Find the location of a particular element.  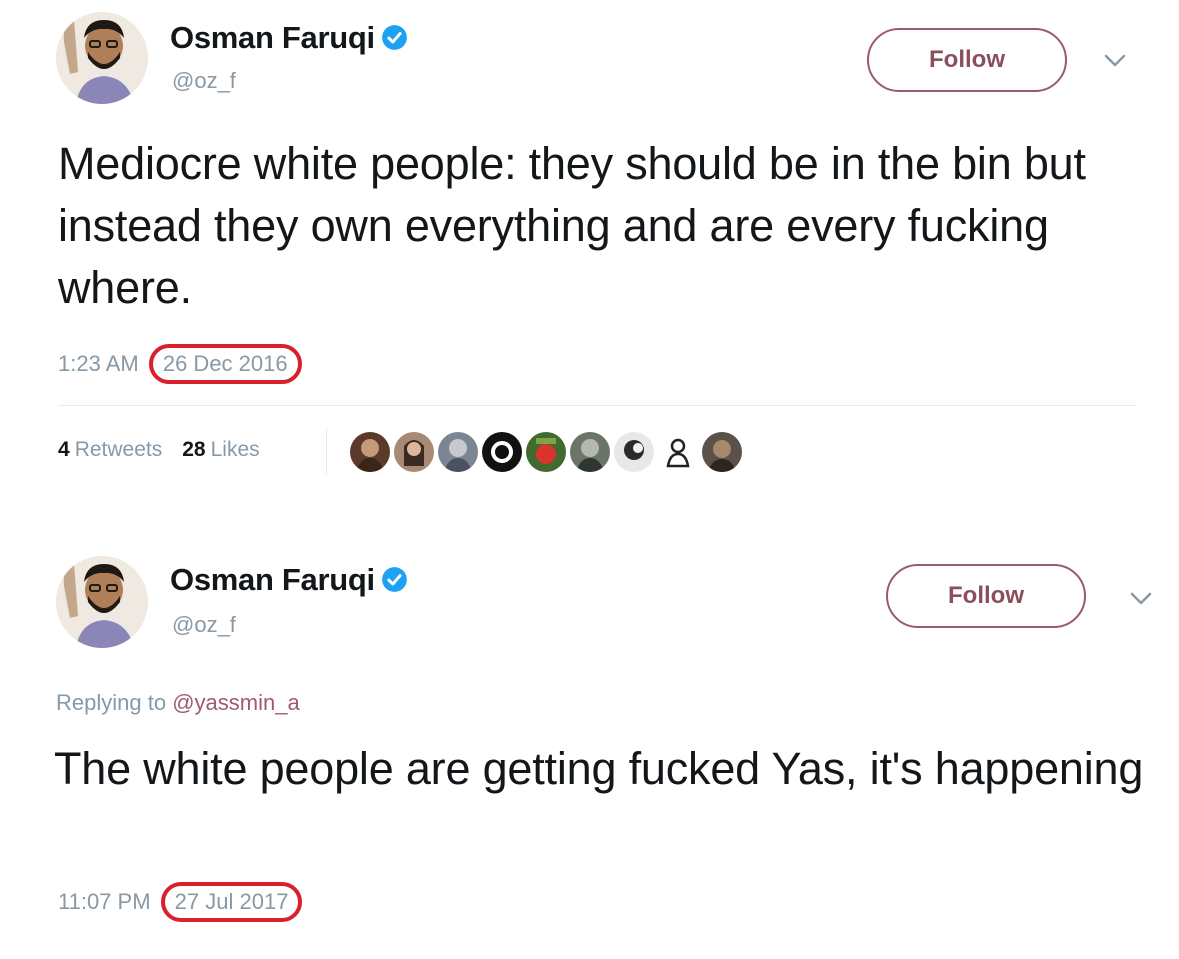

liker-avatars is located at coordinates (548, 452).